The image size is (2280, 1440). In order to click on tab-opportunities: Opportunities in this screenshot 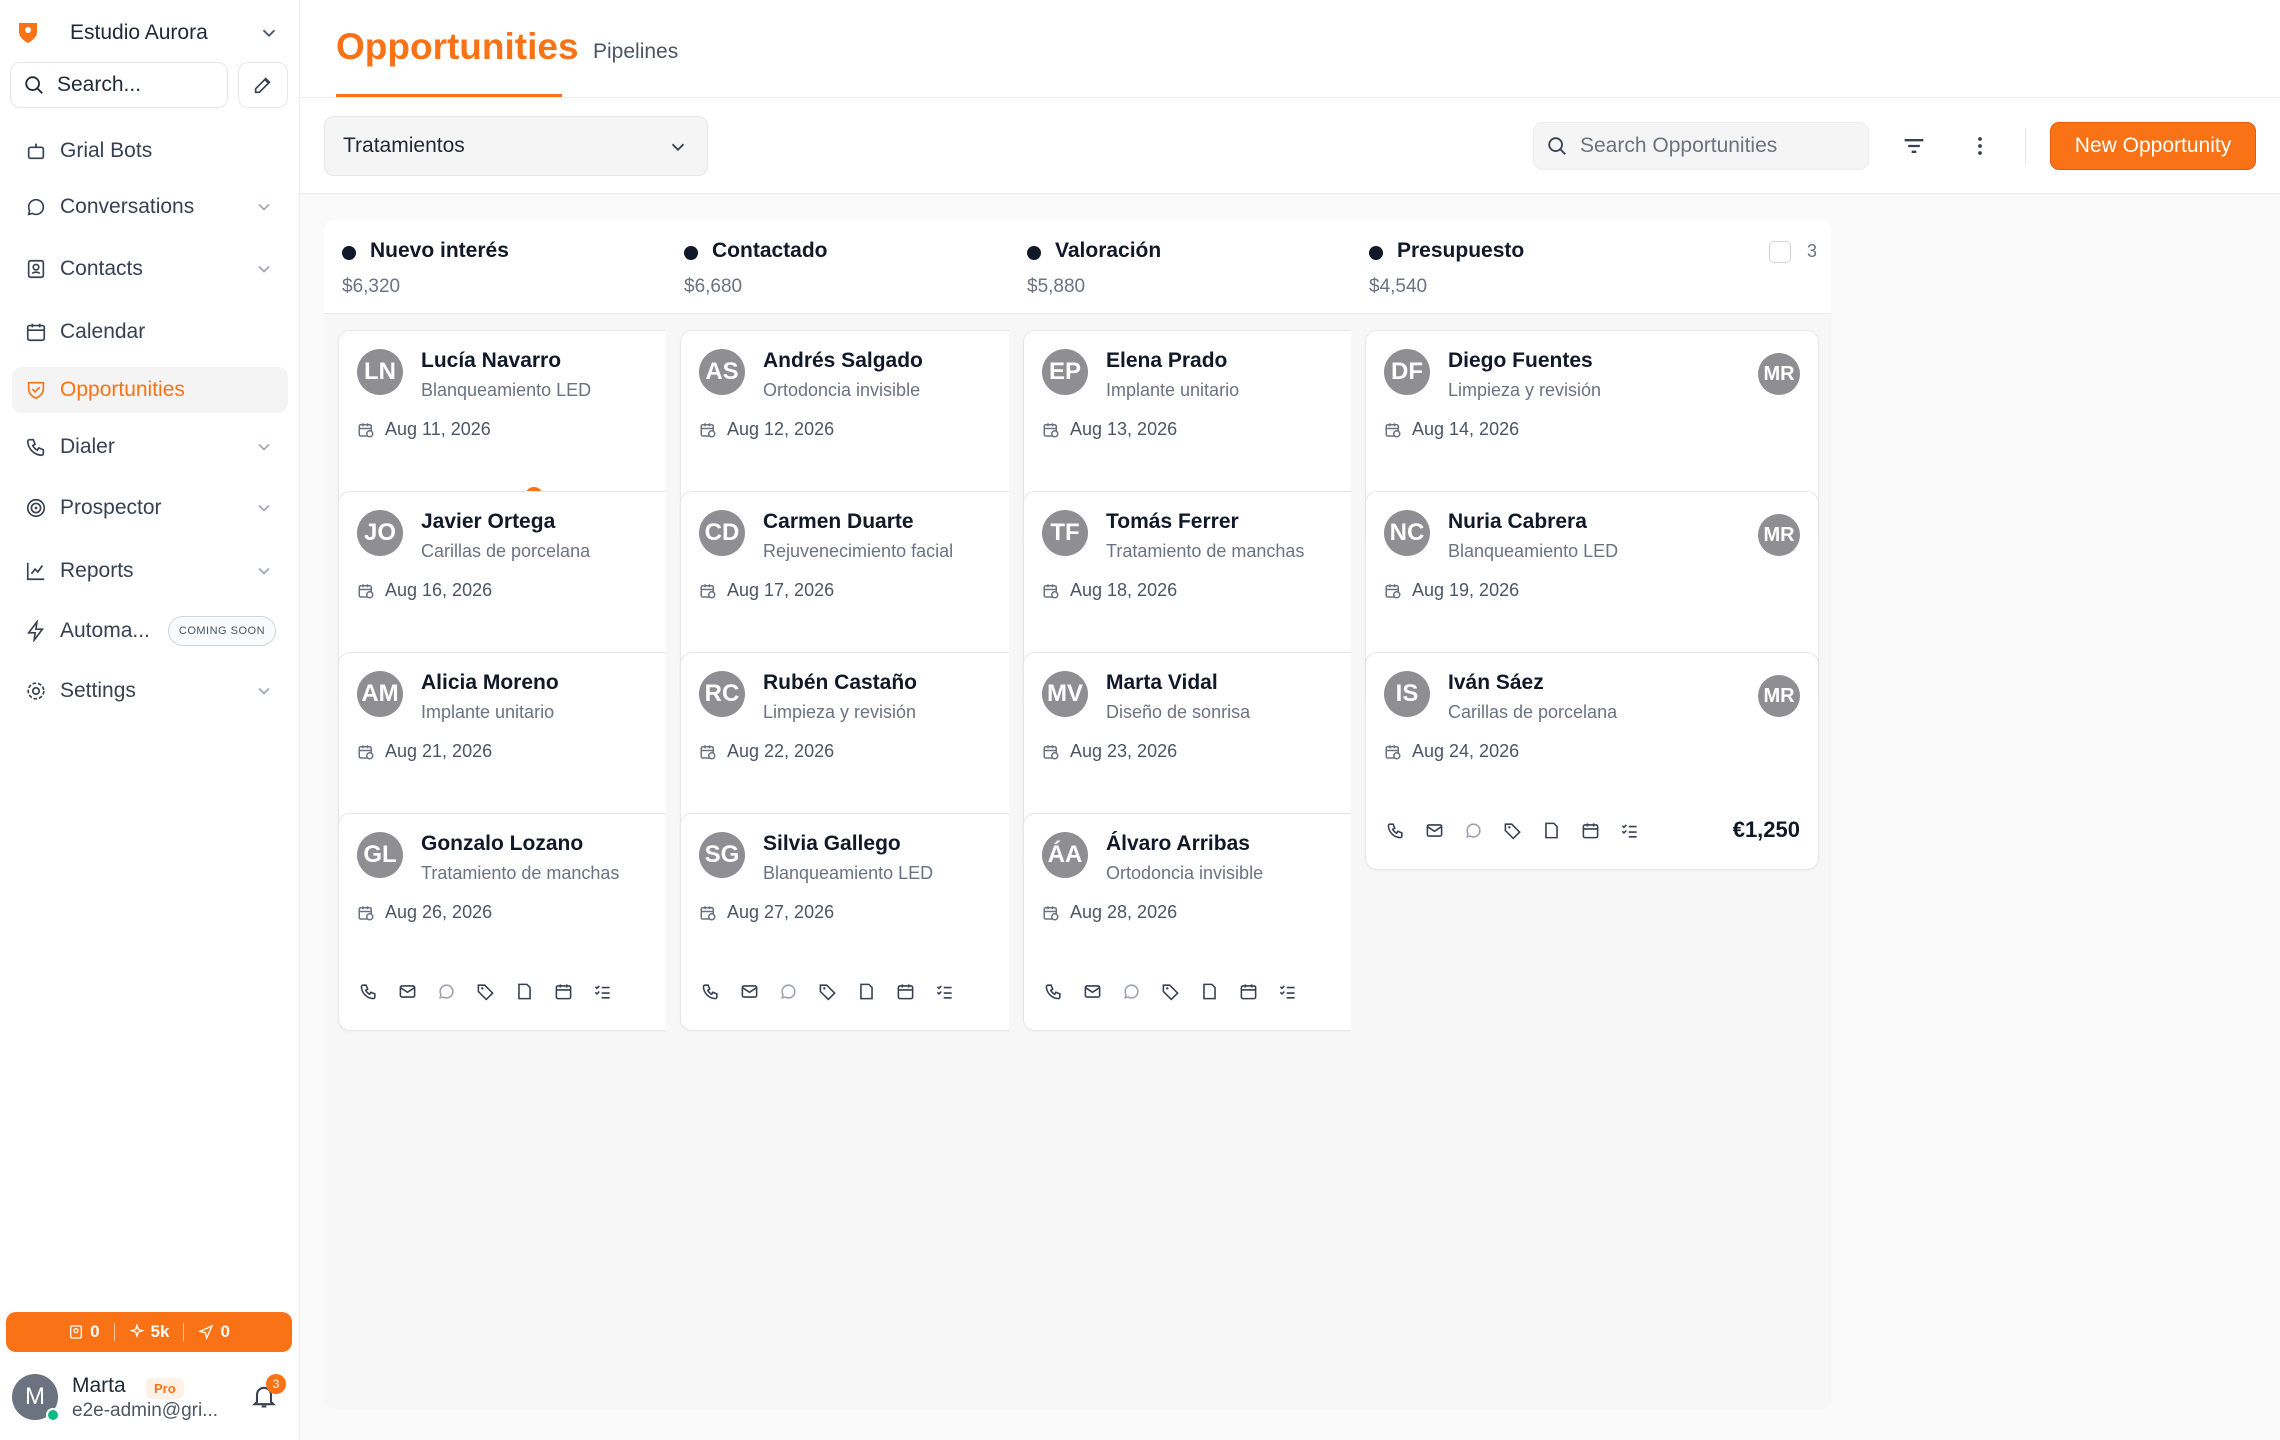, I will do `click(457, 47)`.